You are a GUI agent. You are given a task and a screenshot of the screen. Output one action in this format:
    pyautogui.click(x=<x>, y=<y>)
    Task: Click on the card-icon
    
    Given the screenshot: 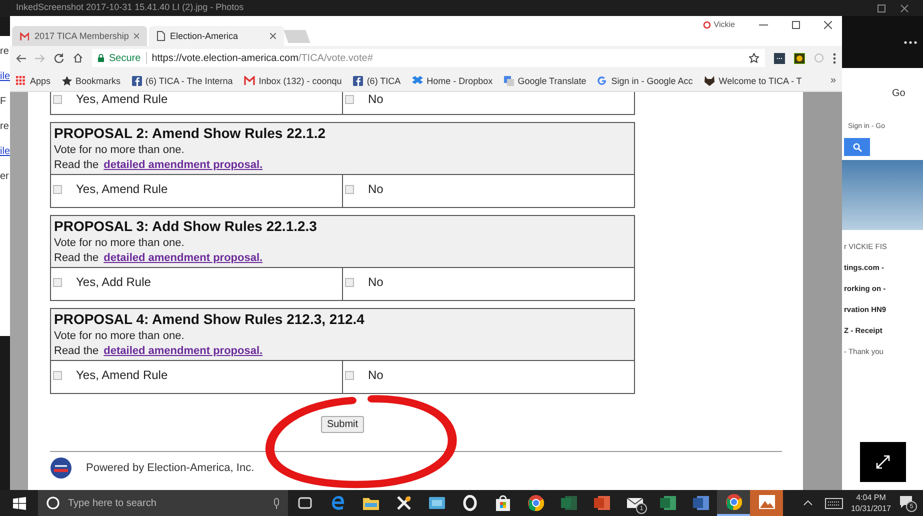 What is the action you would take?
    pyautogui.click(x=436, y=503)
    